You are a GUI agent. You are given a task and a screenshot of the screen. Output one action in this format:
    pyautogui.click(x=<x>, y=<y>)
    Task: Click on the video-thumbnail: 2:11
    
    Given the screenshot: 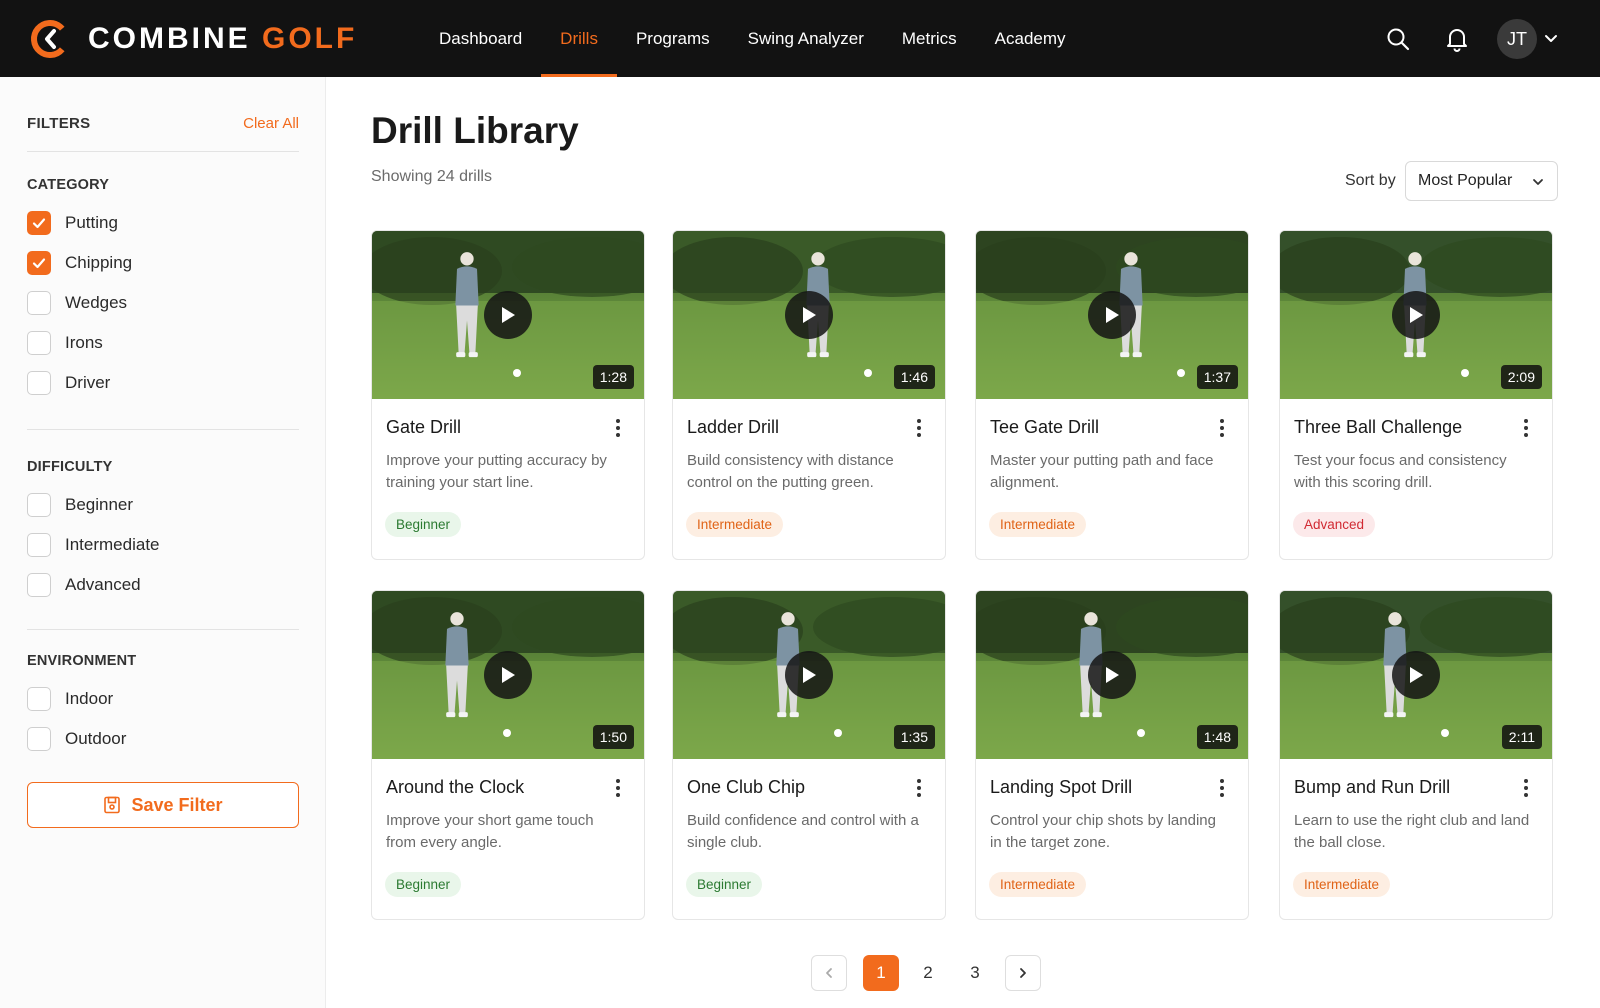 What is the action you would take?
    pyautogui.click(x=1416, y=675)
    